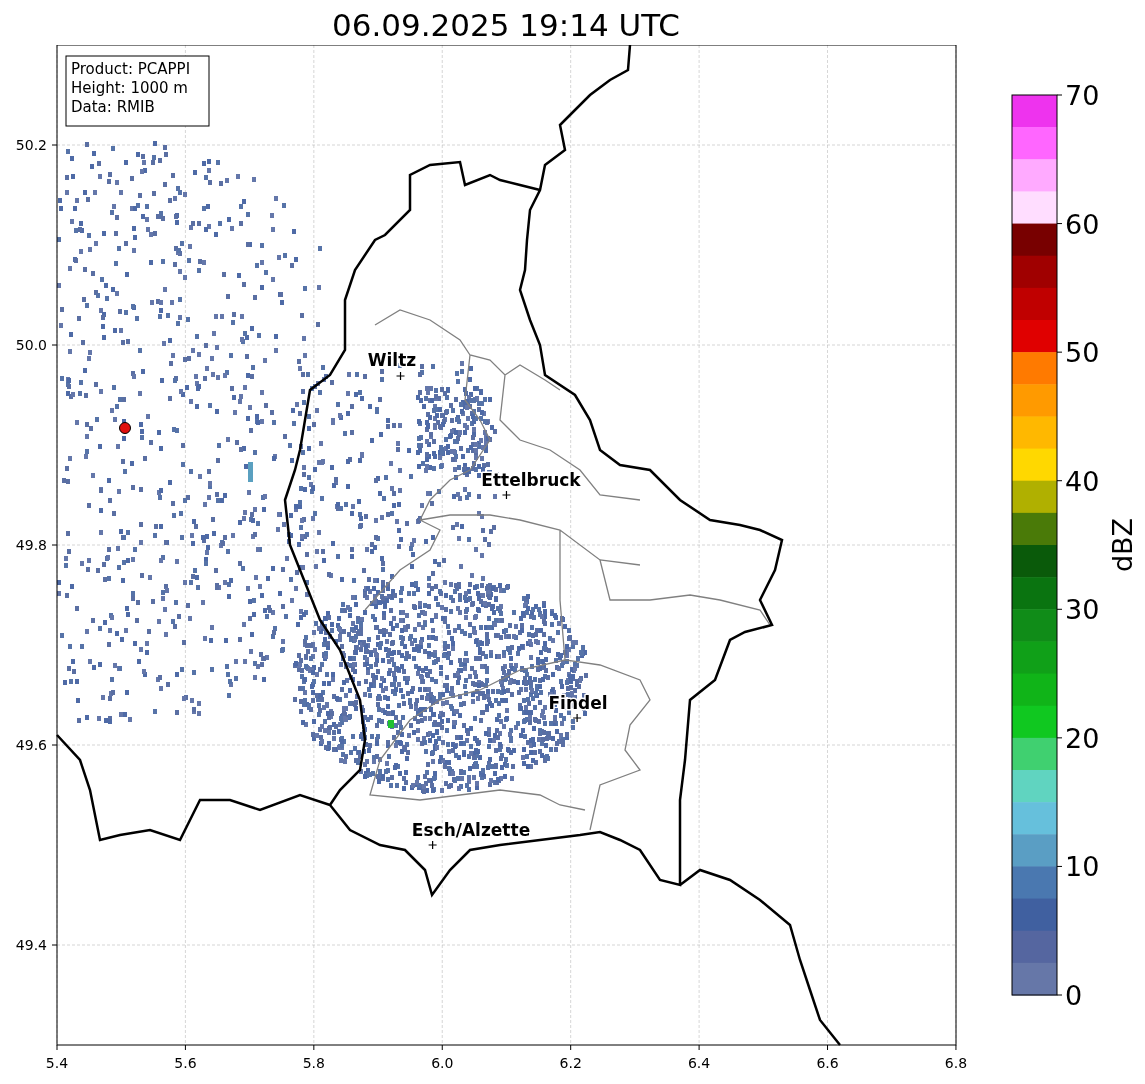  I want to click on info-text: Data: RMIB, so click(113, 107).